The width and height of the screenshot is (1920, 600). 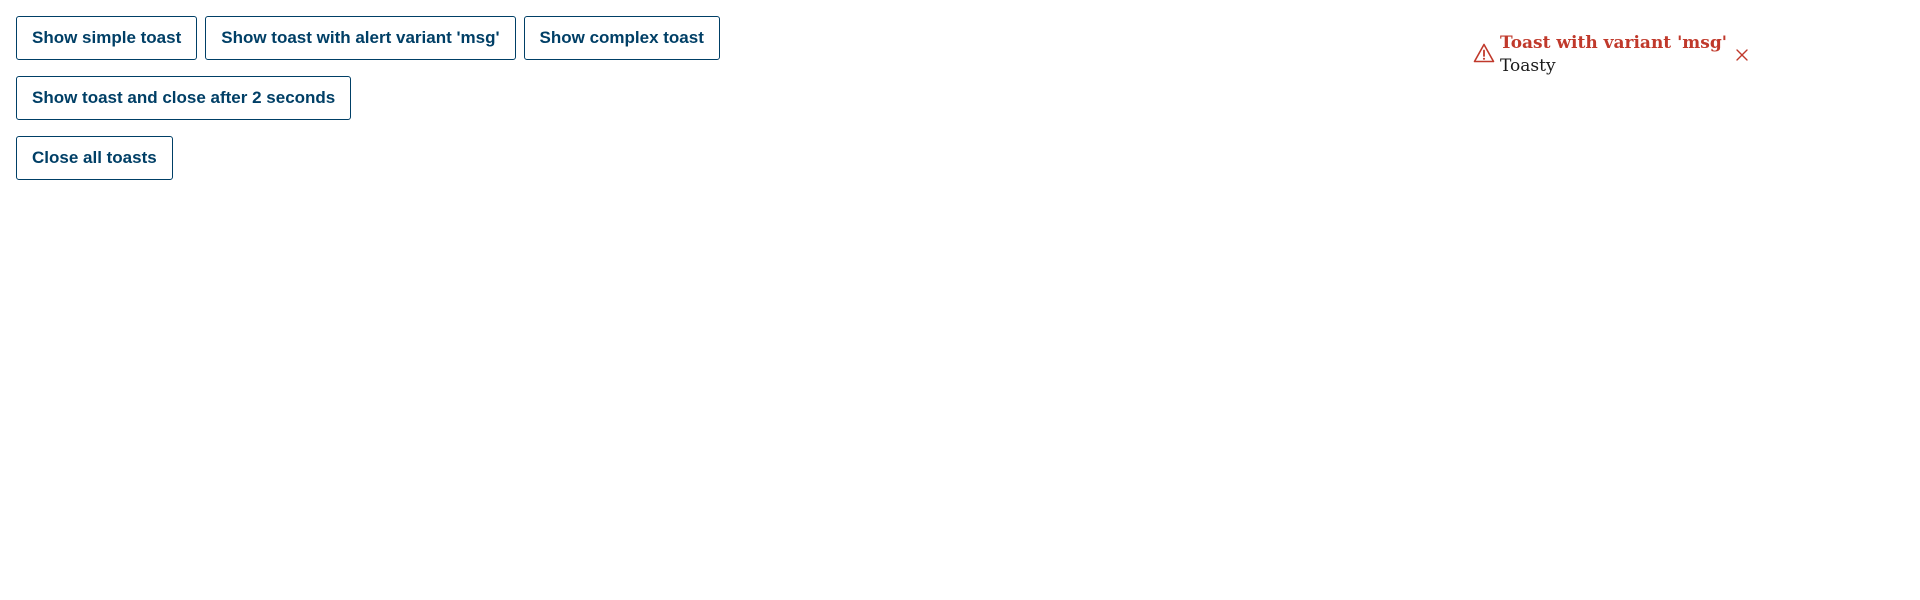 What do you see at coordinates (1613, 43) in the screenshot?
I see `toast-title: Toast with variant 'msg'` at bounding box center [1613, 43].